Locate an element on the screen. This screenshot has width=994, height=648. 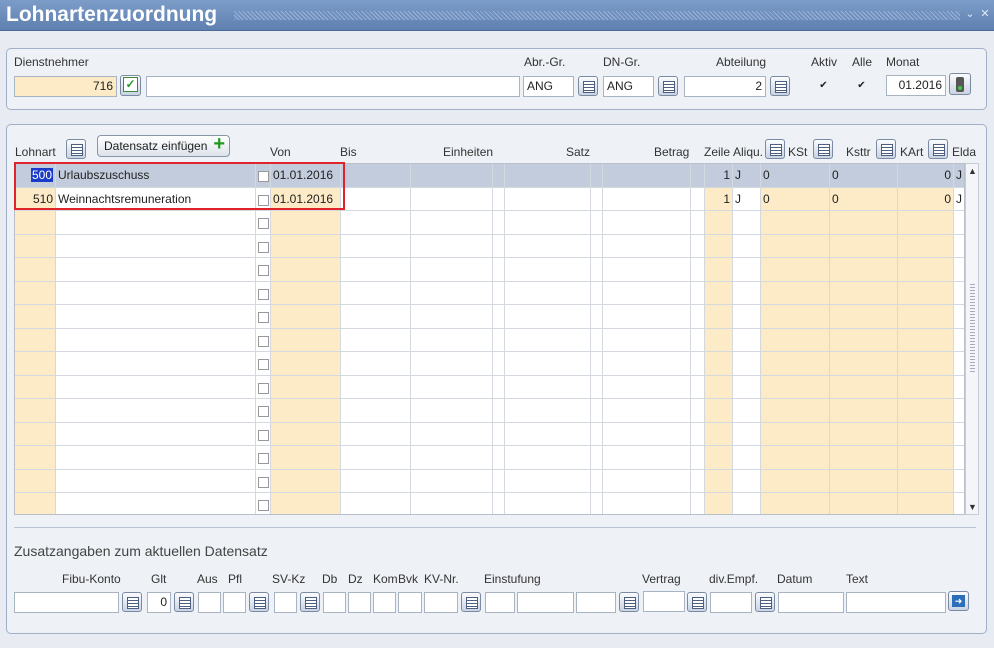
minimize-icon: ⌄ is located at coordinates (970, 14).